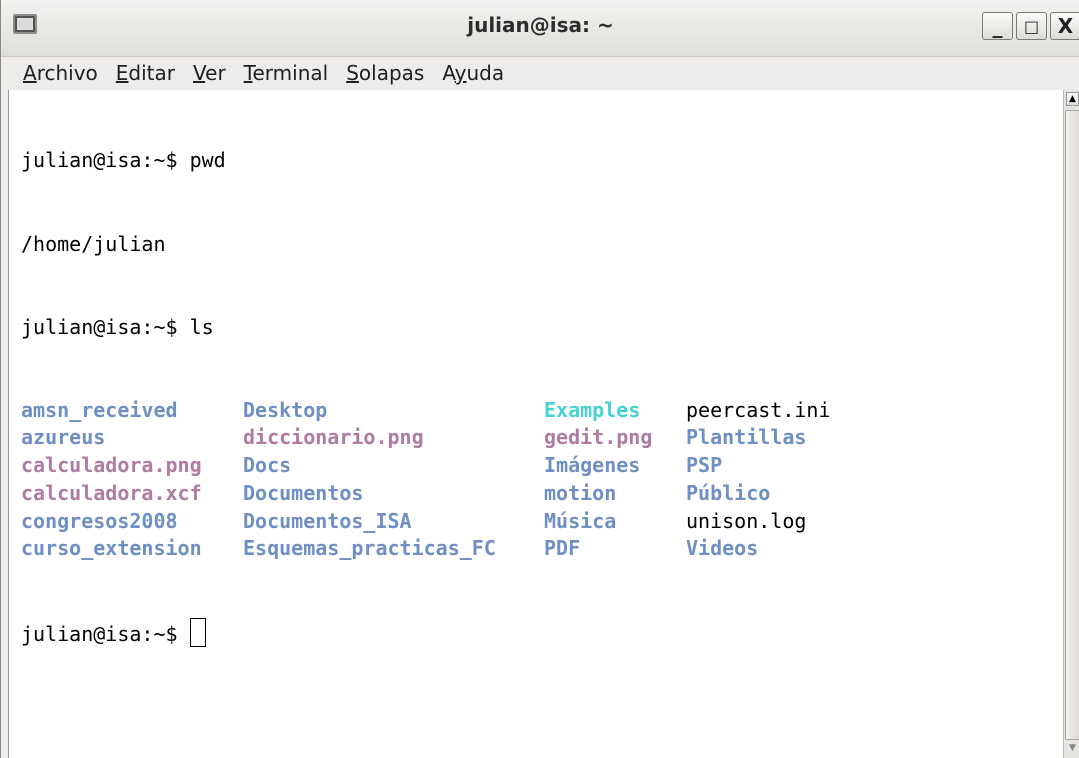 Image resolution: width=1079 pixels, height=758 pixels. I want to click on ls-entry: Música, so click(580, 520).